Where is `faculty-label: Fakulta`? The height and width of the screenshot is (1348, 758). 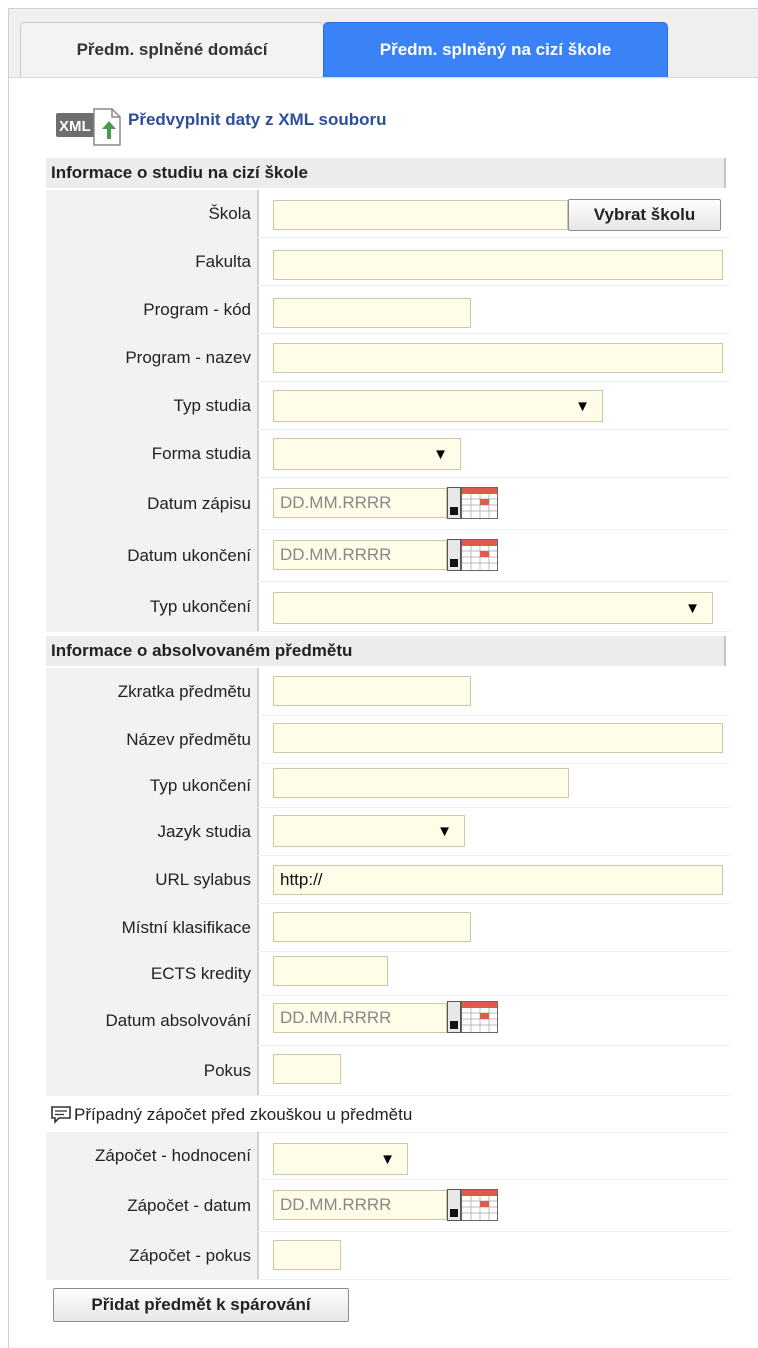
faculty-label: Fakulta is located at coordinates (152, 261).